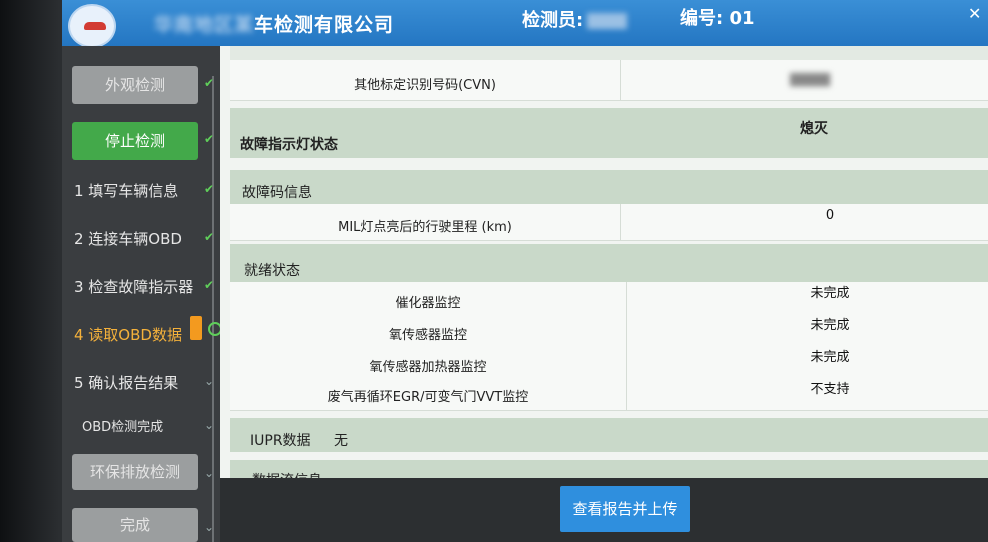 The image size is (988, 542). Describe the element at coordinates (95, 26) in the screenshot. I see `car-icon` at that location.